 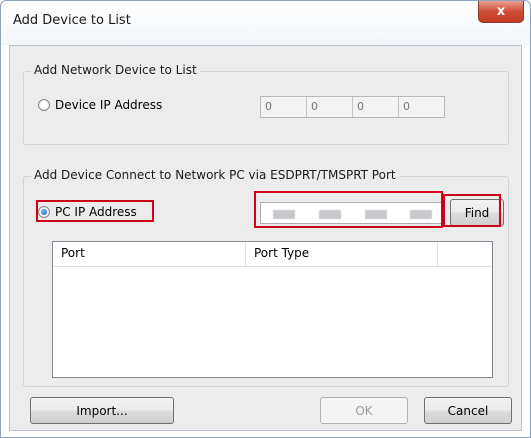 I want to click on port-list-header: Port Port Type, so click(x=272, y=254).